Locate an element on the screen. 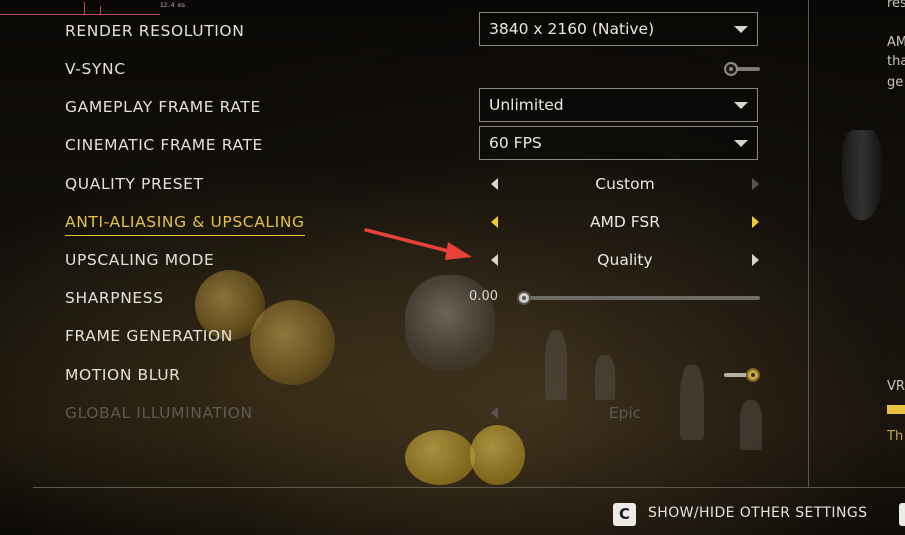  gameplay-frame-rate-dropdown: Unlimited is located at coordinates (618, 105).